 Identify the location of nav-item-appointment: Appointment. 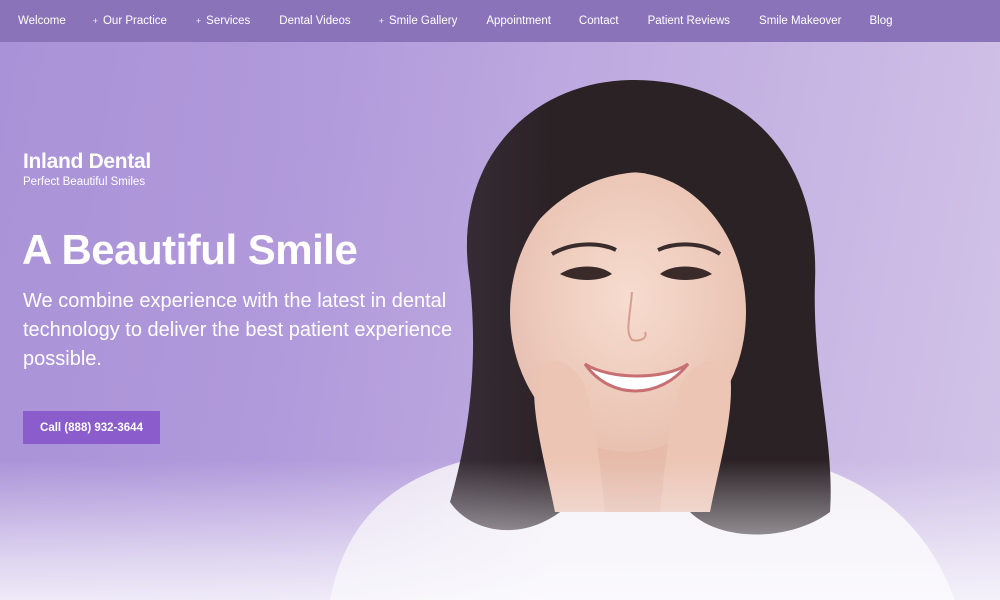
(518, 21).